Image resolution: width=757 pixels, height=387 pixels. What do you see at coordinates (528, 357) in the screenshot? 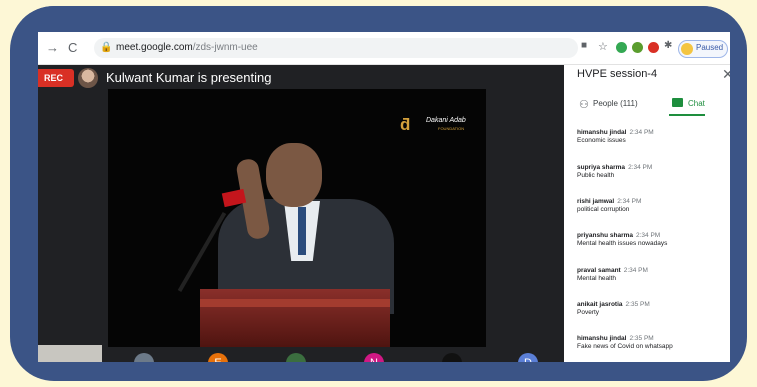
I see `participant-tile-6: D` at bounding box center [528, 357].